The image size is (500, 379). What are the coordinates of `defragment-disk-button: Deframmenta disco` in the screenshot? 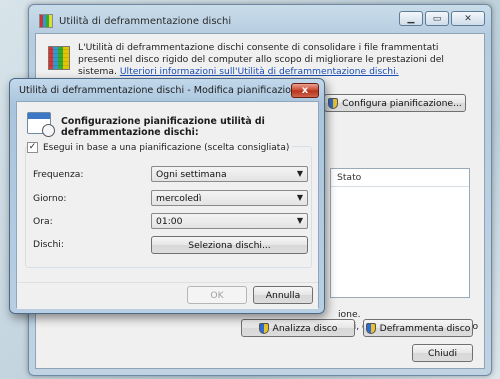 It's located at (418, 328).